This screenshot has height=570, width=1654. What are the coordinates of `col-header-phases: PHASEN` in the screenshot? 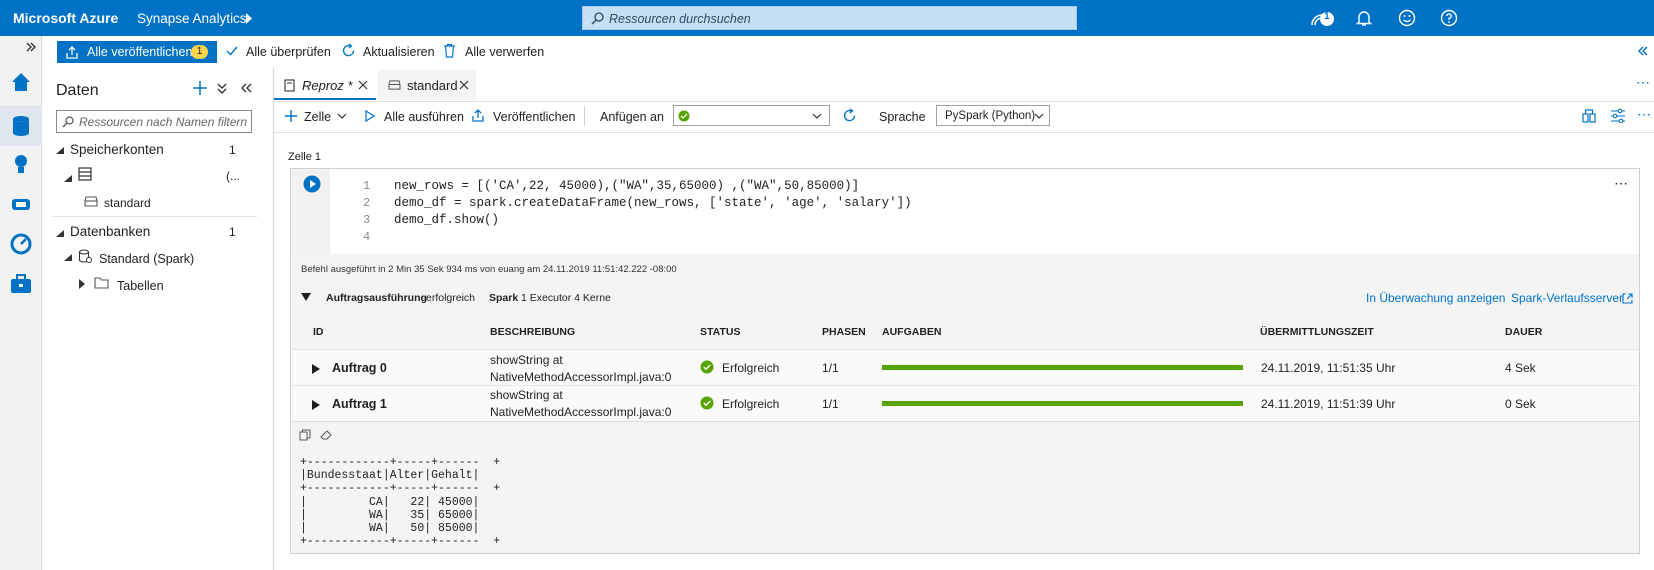 It's located at (844, 332).